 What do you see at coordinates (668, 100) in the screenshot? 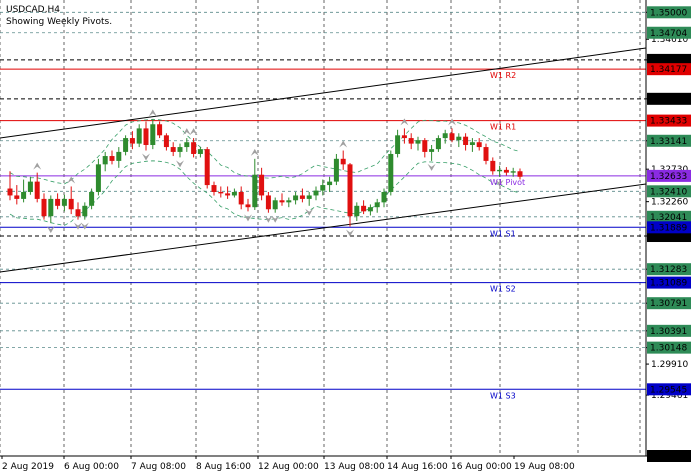
I see `price-box-label: 1.33748` at bounding box center [668, 100].